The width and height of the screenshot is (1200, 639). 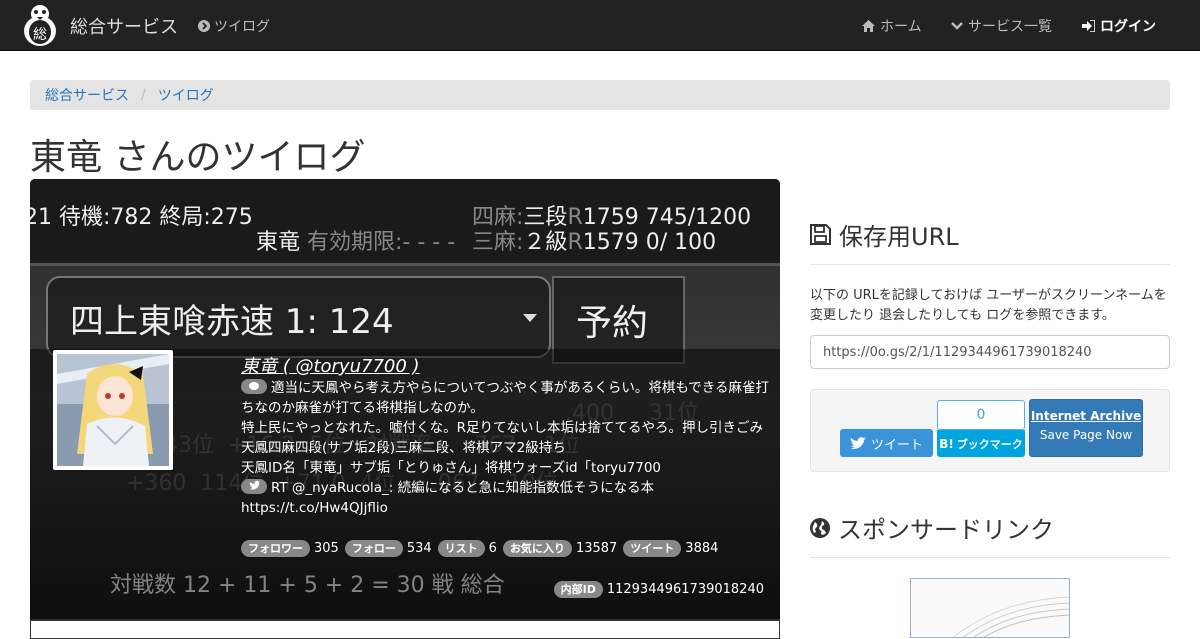 I want to click on floppy-disk-icon, so click(x=820, y=234).